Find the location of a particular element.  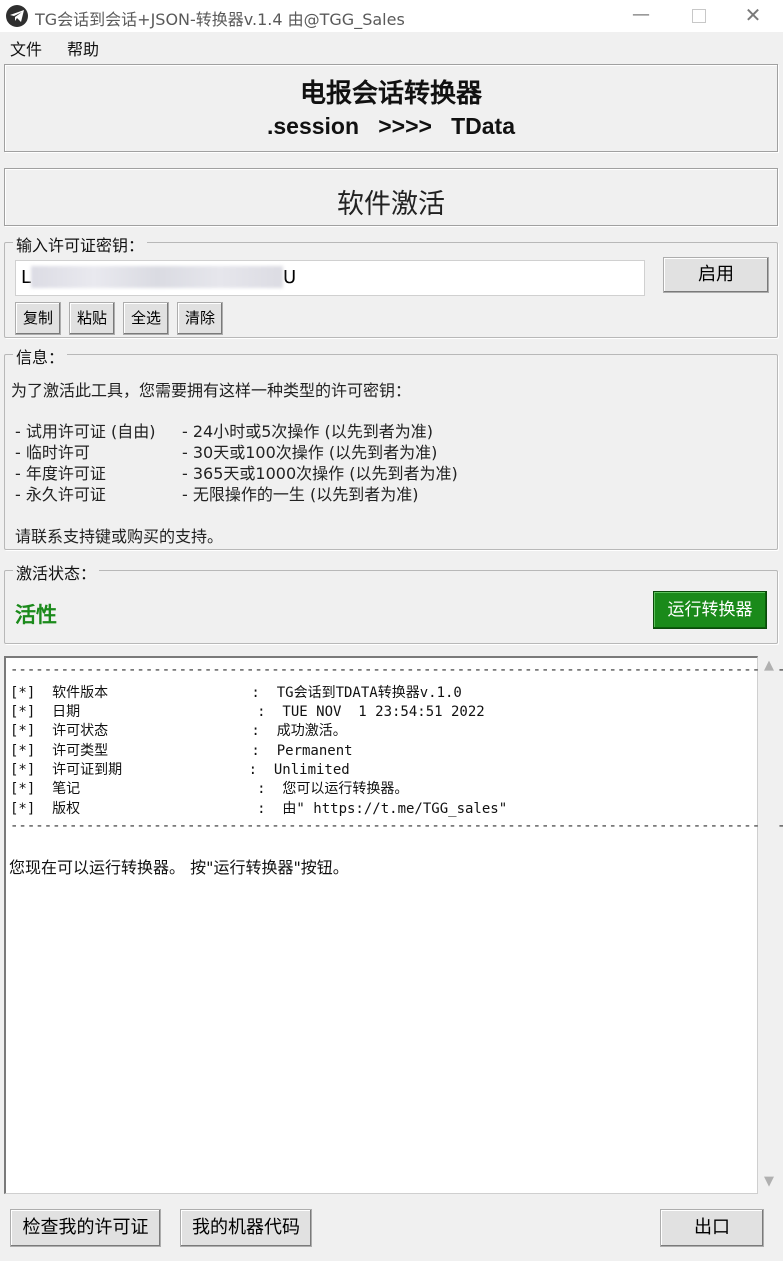

maximize-button is located at coordinates (699, 16).